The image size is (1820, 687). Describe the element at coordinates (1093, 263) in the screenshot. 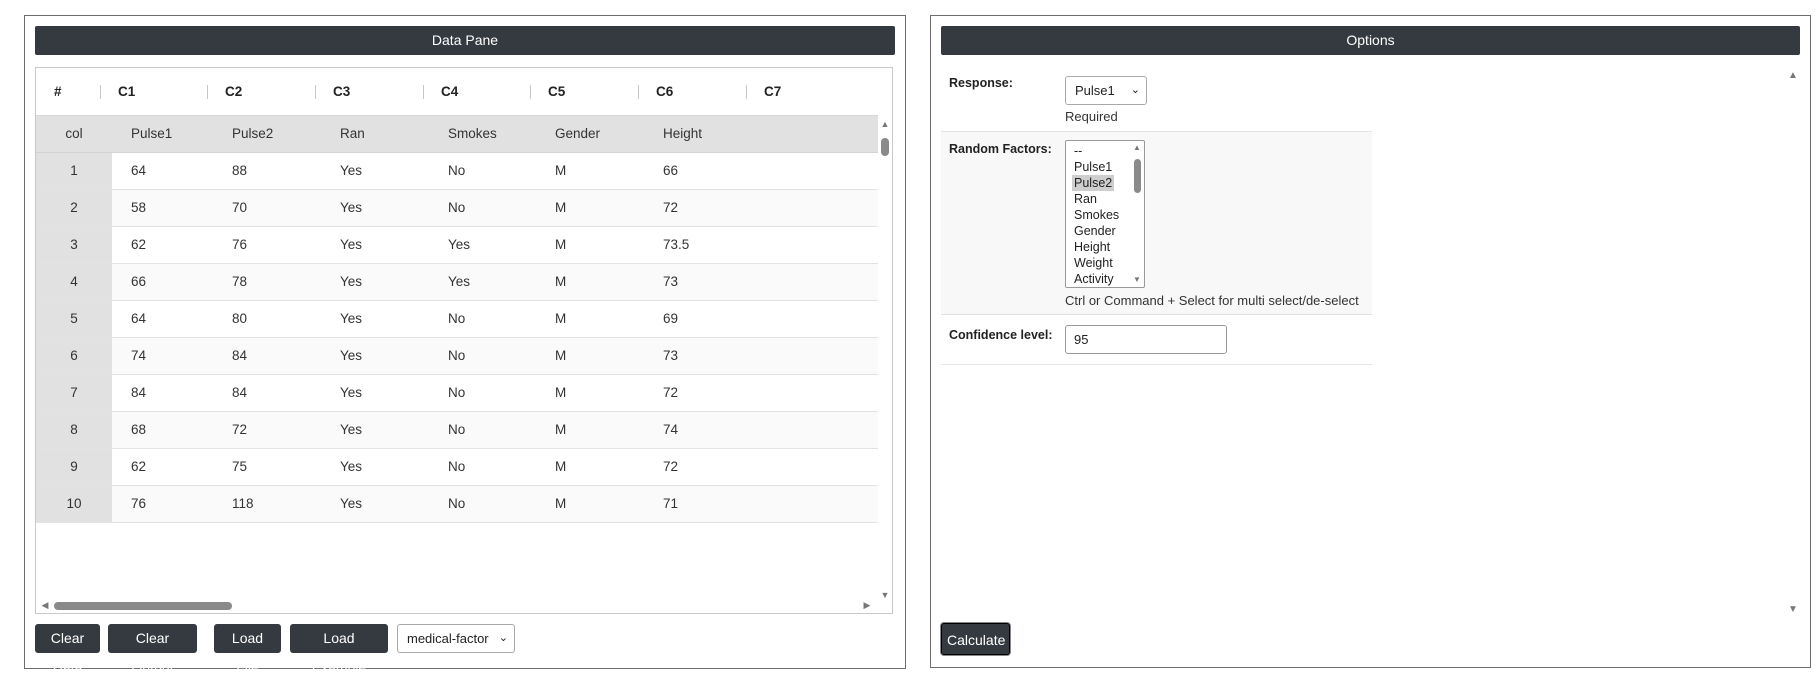

I see `random-factor-option: Weight` at that location.